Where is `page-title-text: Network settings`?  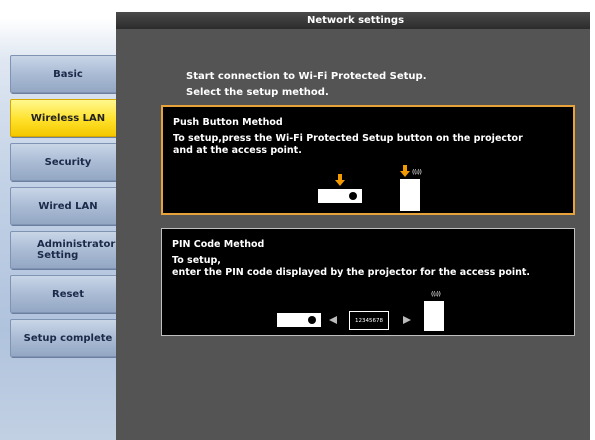 page-title-text: Network settings is located at coordinates (355, 20).